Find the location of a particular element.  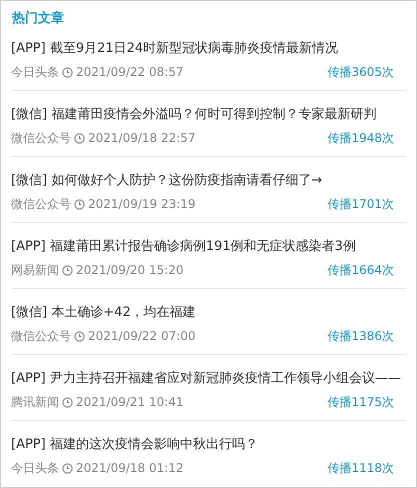

spread-count: 传播1664次 is located at coordinates (360, 270).